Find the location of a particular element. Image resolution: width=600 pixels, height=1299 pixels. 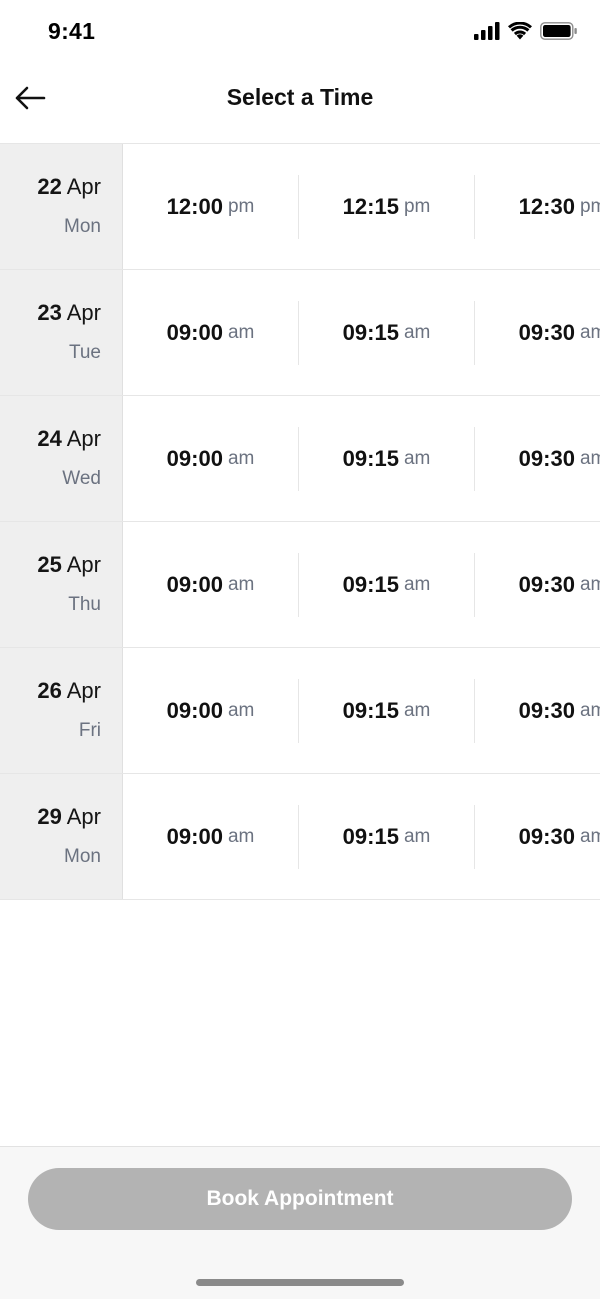

day-number: 29 is located at coordinates (49, 816).